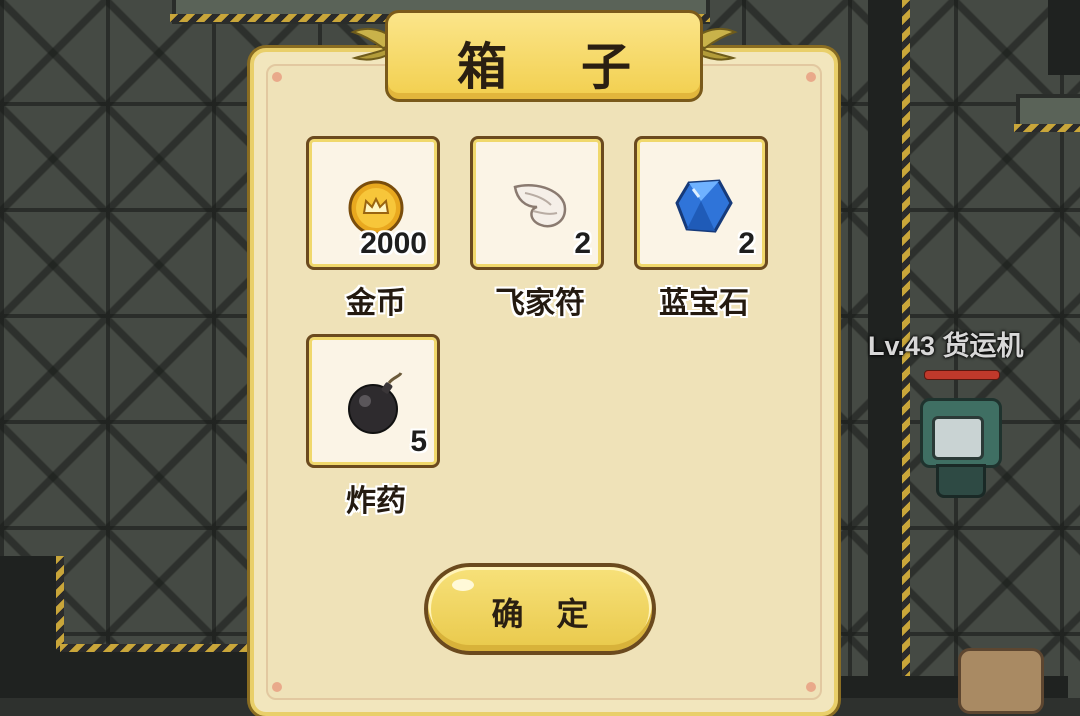 This screenshot has height=716, width=1080. What do you see at coordinates (376, 303) in the screenshot?
I see `item-name: 金币` at bounding box center [376, 303].